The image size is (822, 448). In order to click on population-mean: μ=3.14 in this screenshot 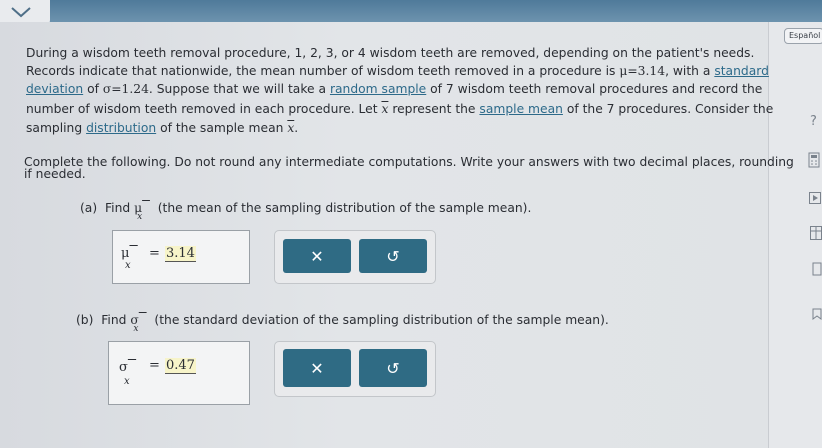, I will do `click(642, 71)`.